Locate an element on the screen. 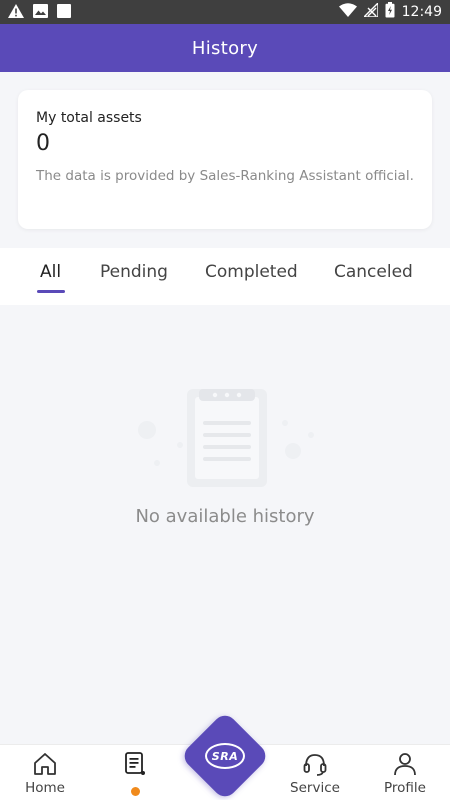 The width and height of the screenshot is (450, 800). nav-service: Service is located at coordinates (315, 772).